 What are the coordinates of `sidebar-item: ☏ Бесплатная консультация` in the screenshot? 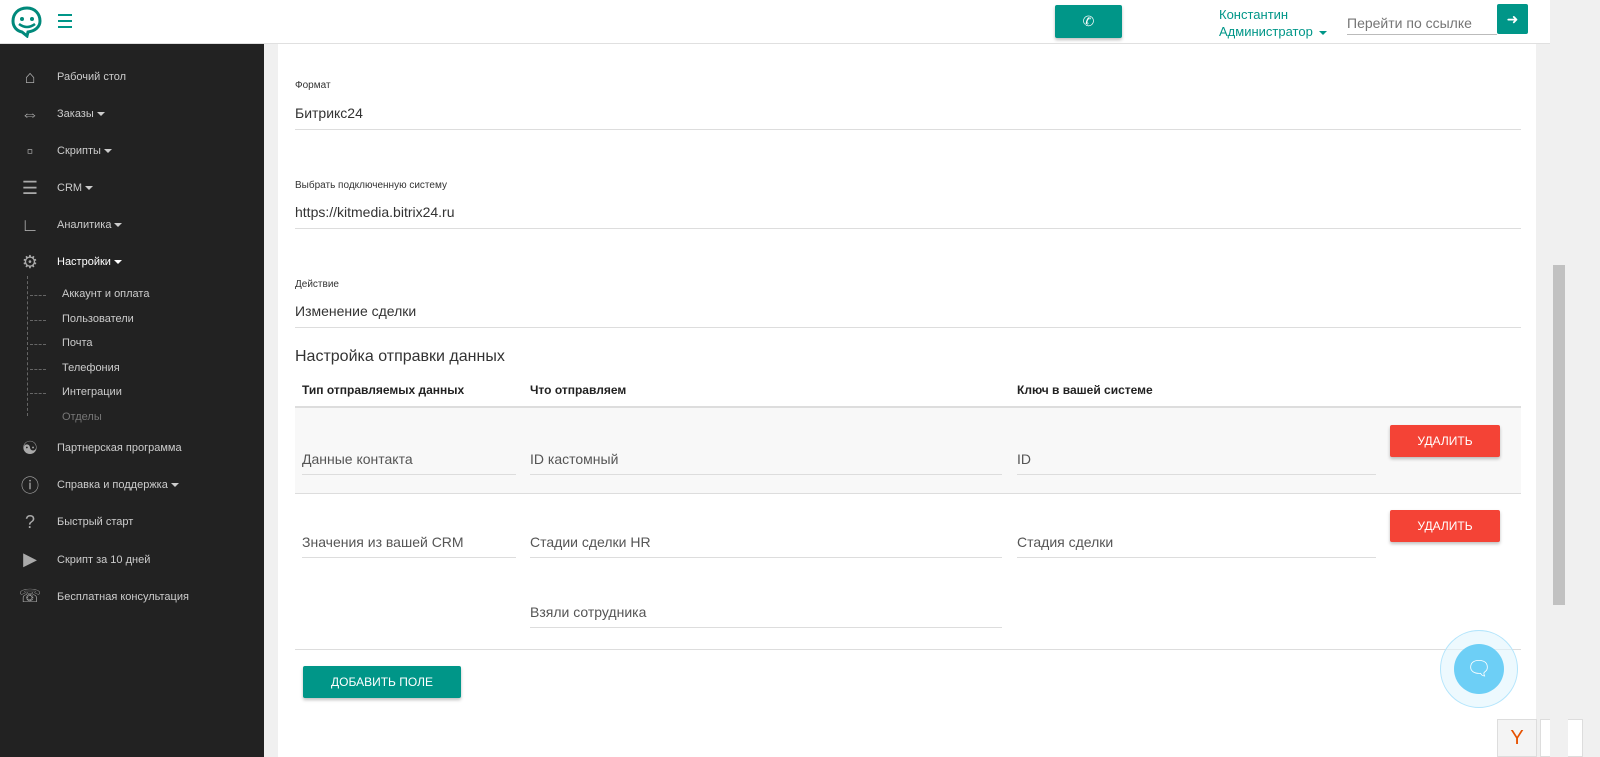 It's located at (132, 597).